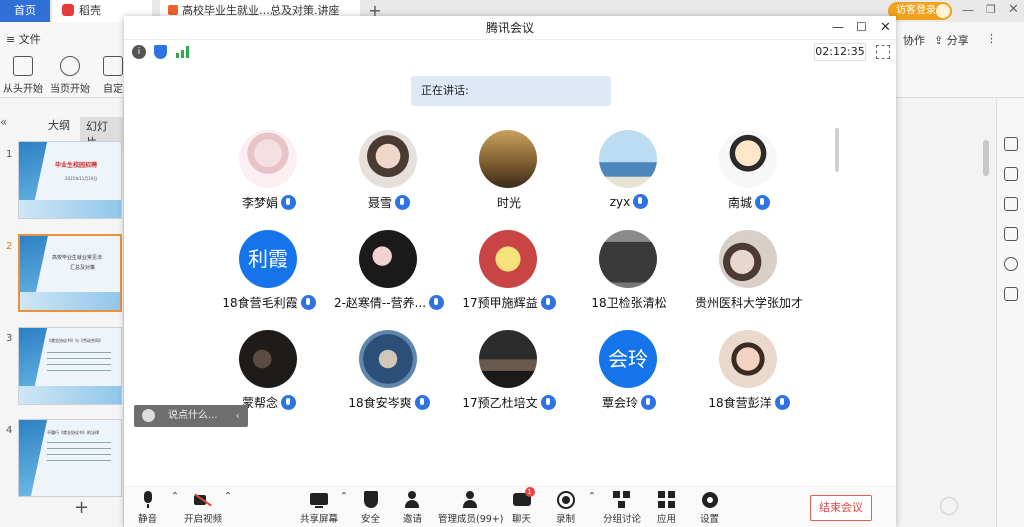  I want to click on participant-name: 18卫检张清松, so click(629, 303).